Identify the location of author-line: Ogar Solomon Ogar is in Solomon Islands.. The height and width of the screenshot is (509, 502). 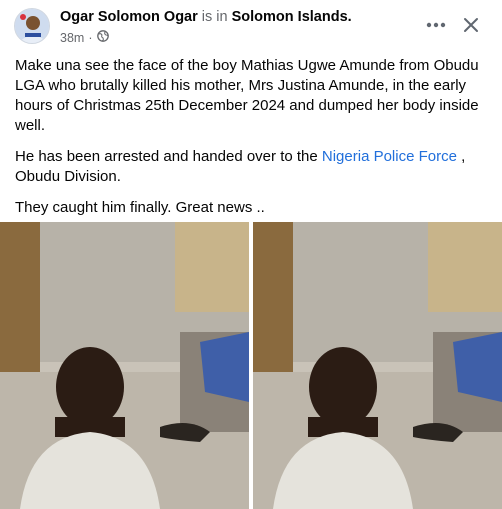
(206, 17).